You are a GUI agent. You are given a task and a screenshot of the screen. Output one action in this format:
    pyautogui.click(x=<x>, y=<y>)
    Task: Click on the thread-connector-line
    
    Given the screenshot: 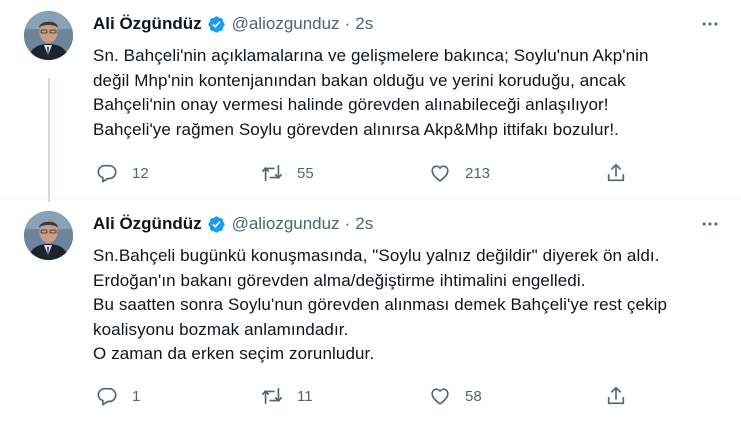 What is the action you would take?
    pyautogui.click(x=49, y=140)
    